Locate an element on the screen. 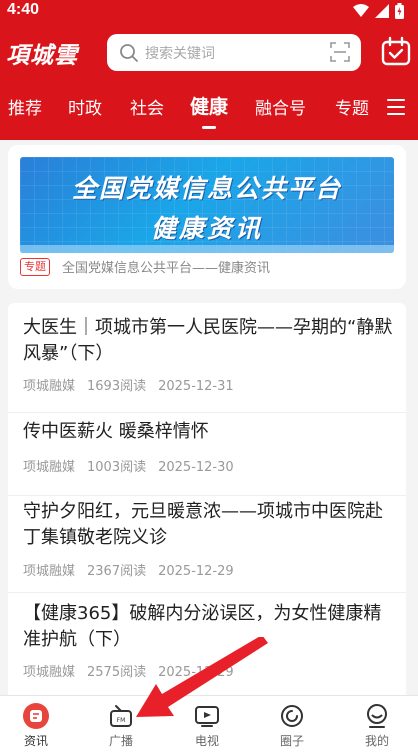  news-date: 2025-12-30 is located at coordinates (196, 467).